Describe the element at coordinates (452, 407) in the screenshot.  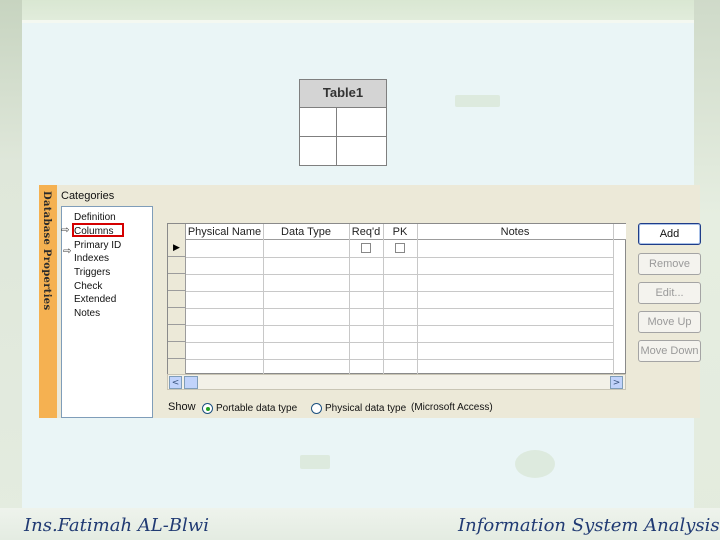
I see `database-type-note: (Microsoft Access)` at that location.